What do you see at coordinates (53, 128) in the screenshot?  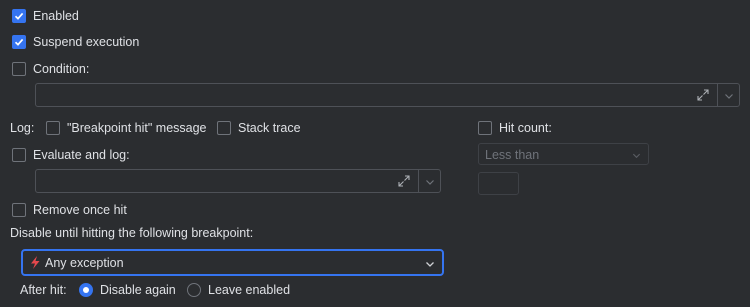 I see `breakpoint-hit-checkbox` at bounding box center [53, 128].